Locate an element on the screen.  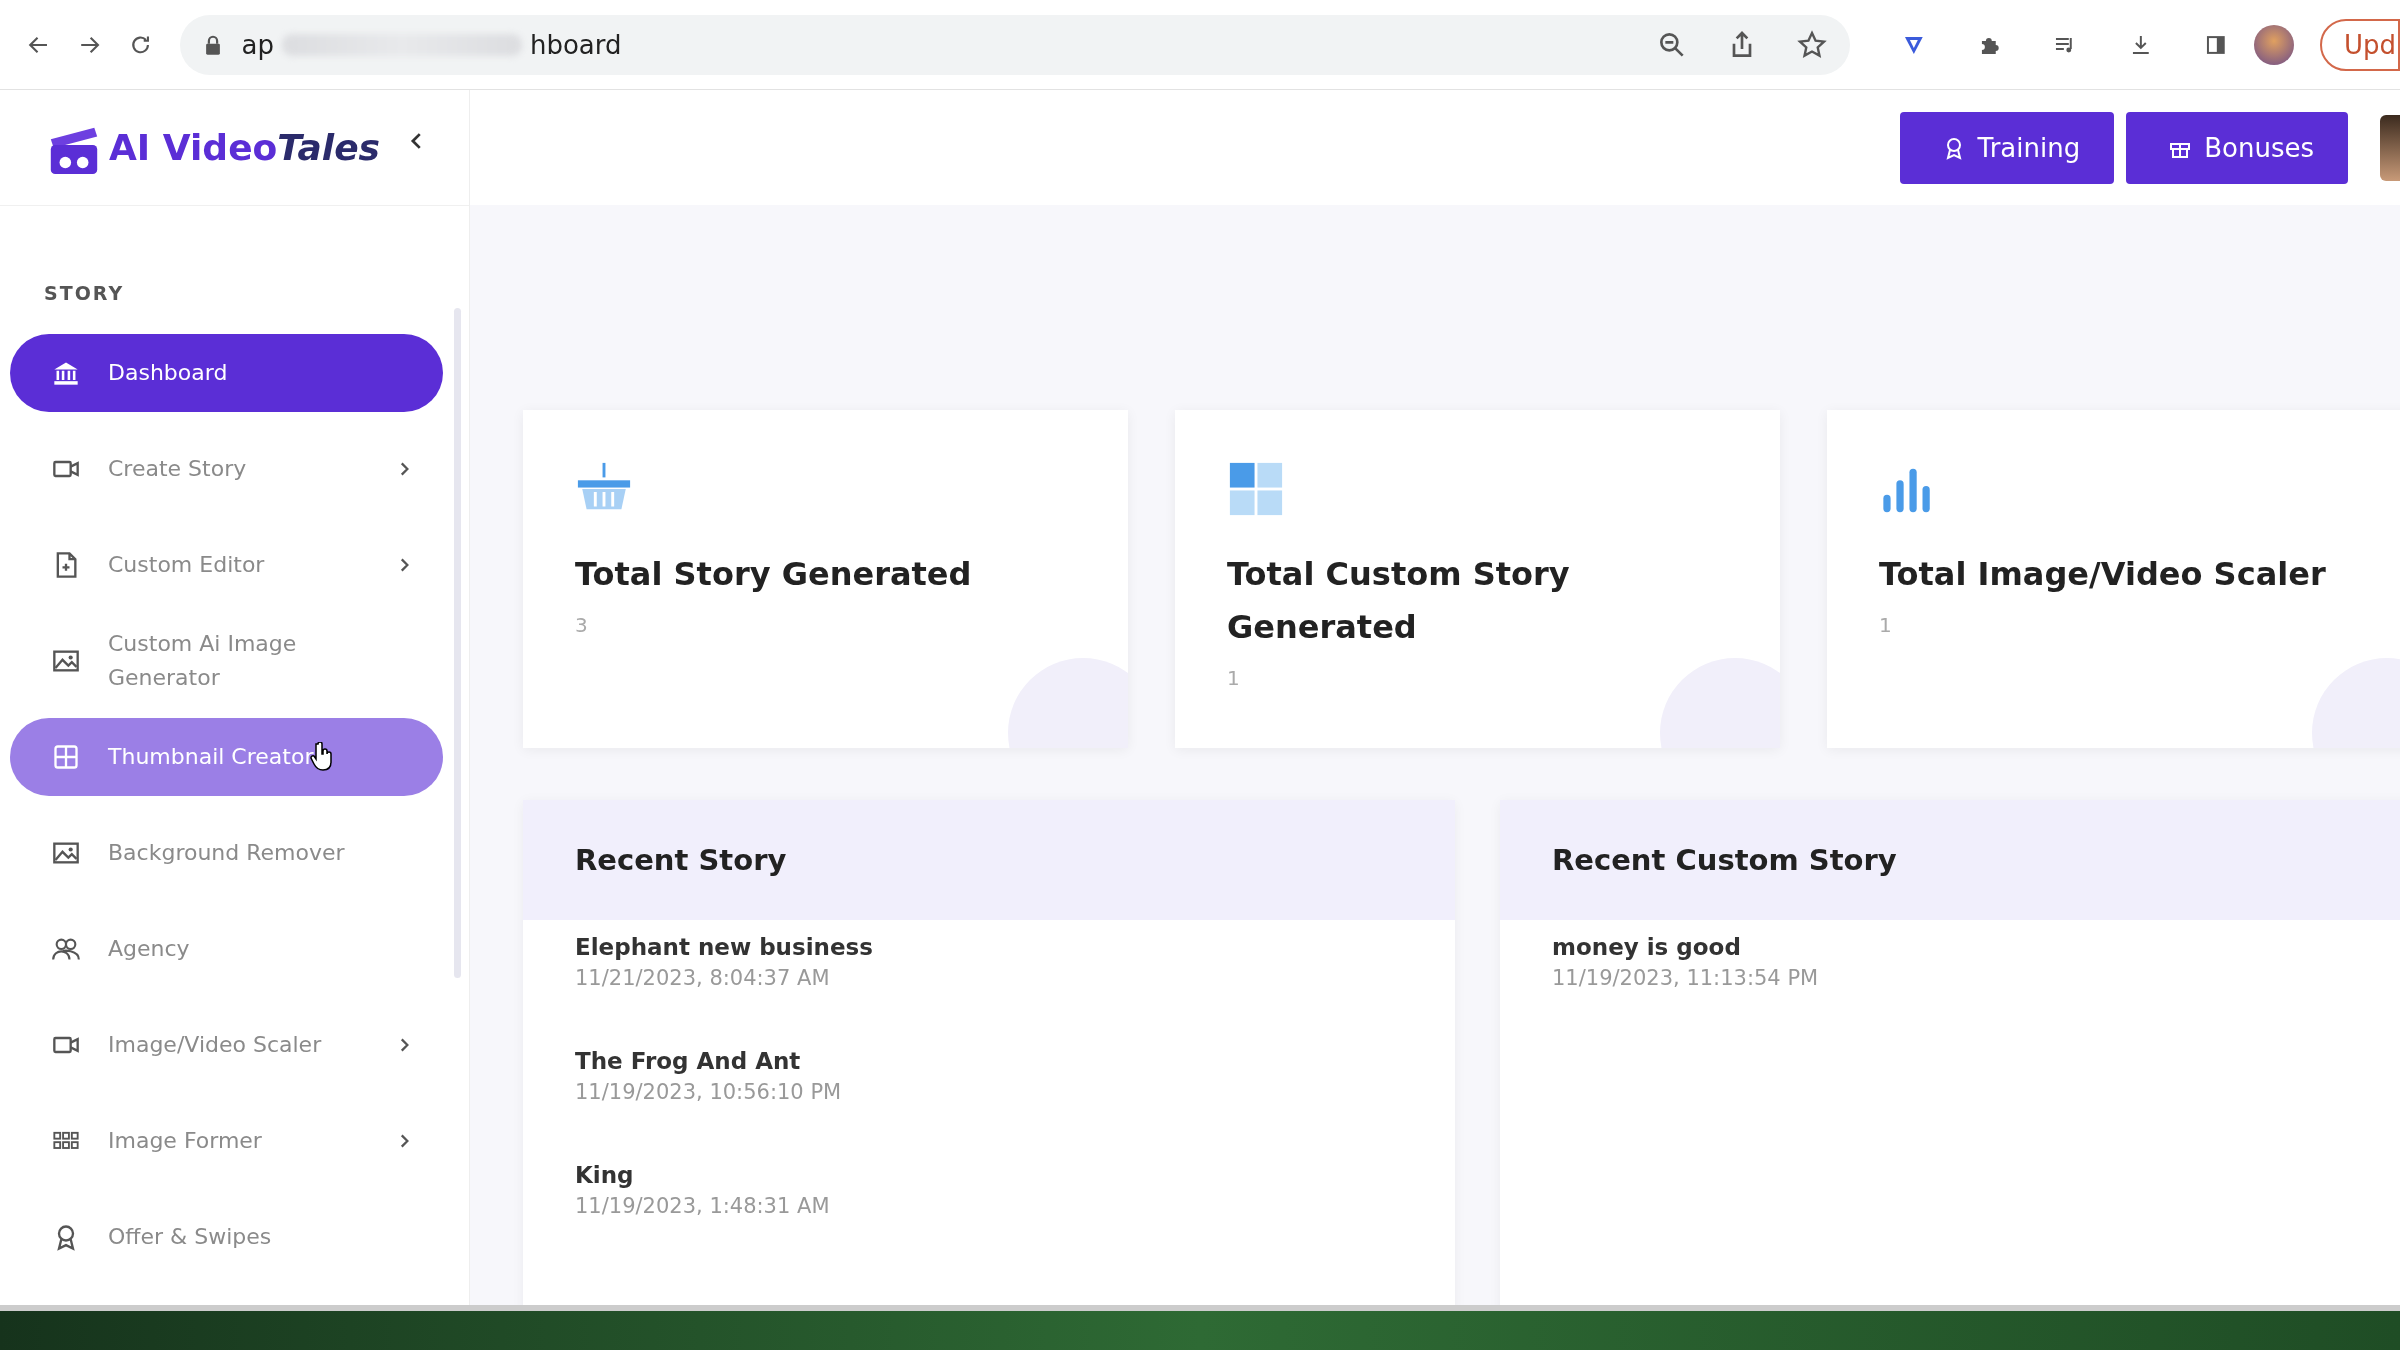
scrollbar is located at coordinates (457, 643).